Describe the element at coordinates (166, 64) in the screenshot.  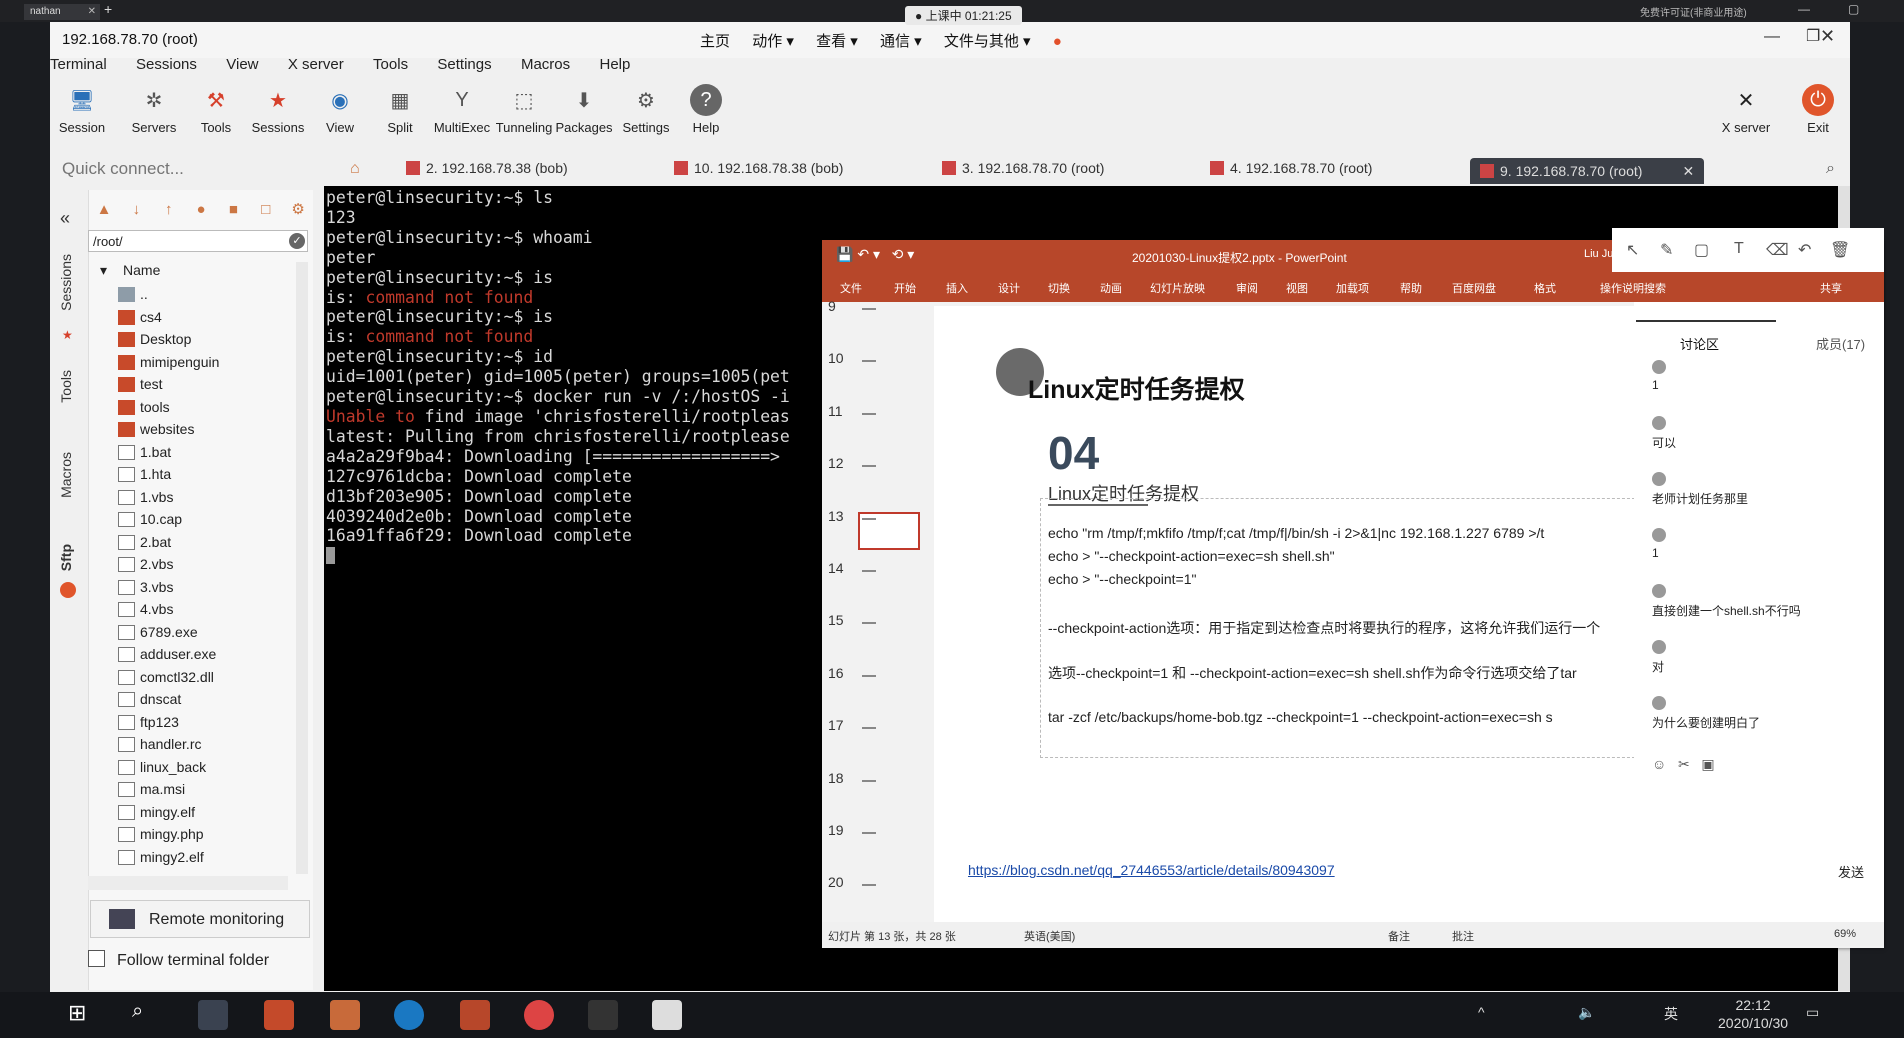
I see `menu-sessions: Sessions` at that location.